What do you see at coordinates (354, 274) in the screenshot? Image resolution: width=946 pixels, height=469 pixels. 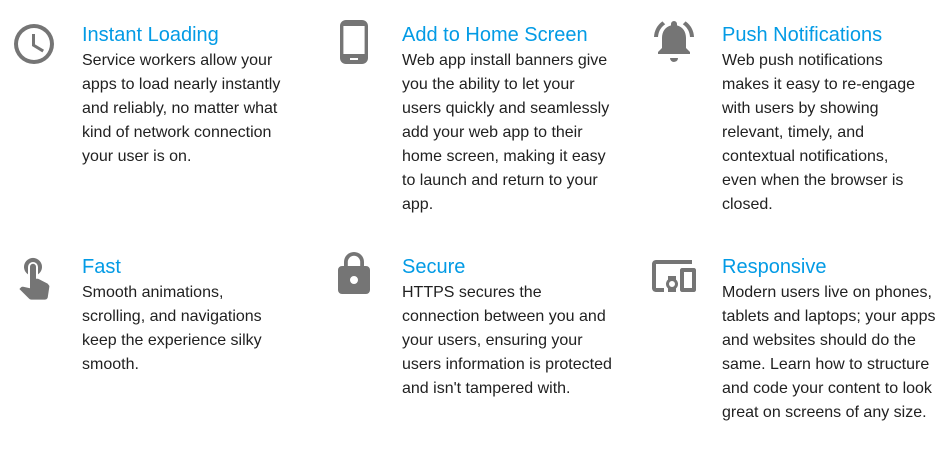 I see `lock-icon` at bounding box center [354, 274].